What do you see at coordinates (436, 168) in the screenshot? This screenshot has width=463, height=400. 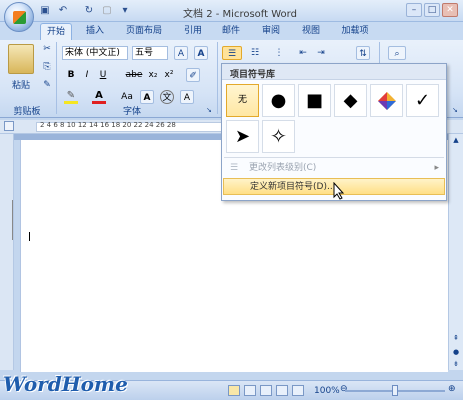 I see `submenu-arrow-icon: ▸` at bounding box center [436, 168].